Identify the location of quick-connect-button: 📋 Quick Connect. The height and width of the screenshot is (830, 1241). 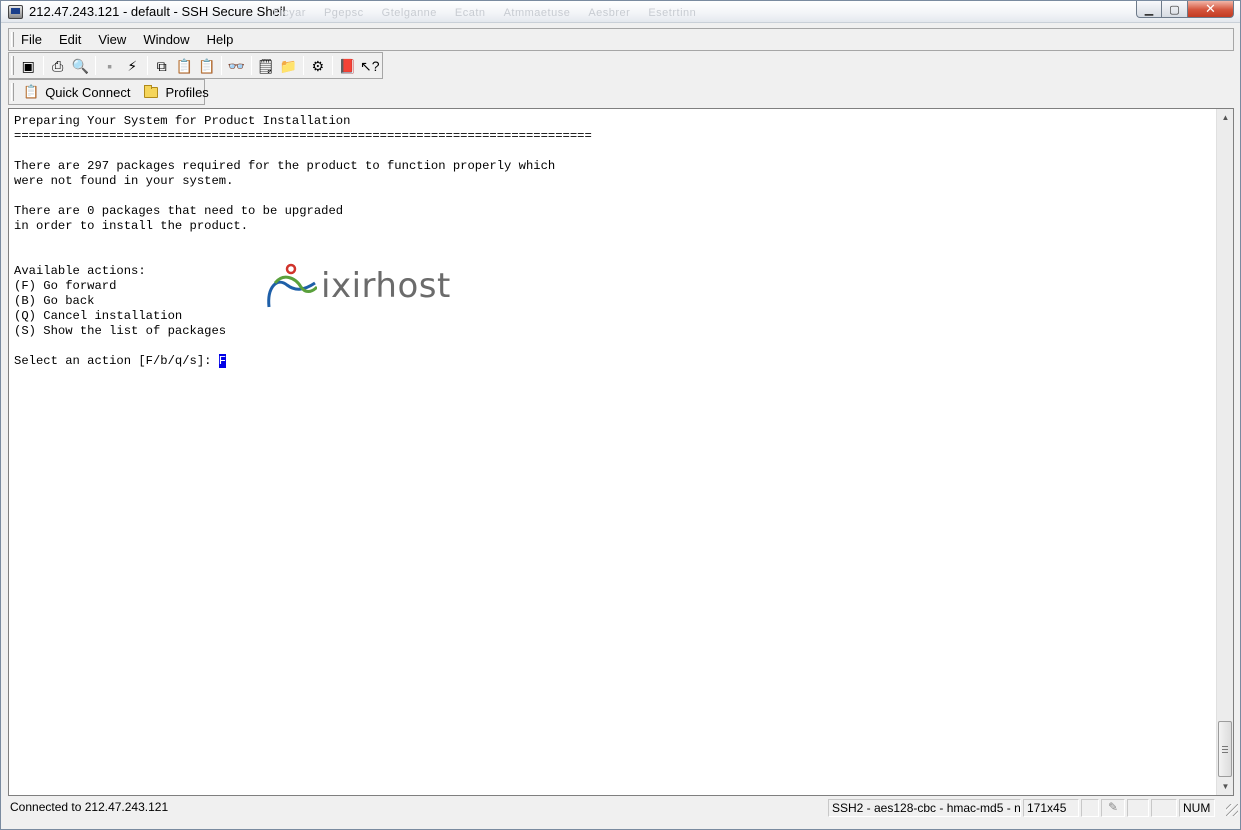
(76, 92).